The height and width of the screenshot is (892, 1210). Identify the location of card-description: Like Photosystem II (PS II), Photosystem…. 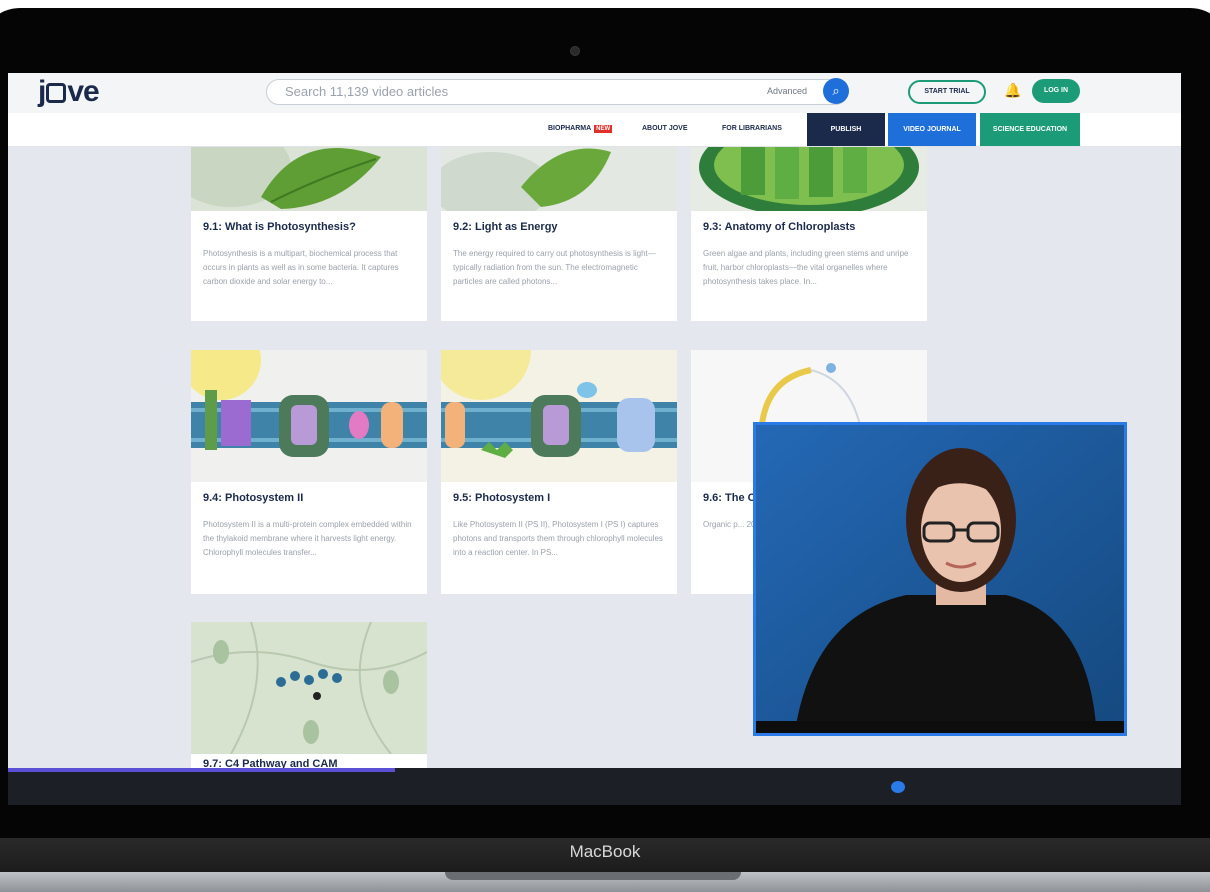
(558, 538).